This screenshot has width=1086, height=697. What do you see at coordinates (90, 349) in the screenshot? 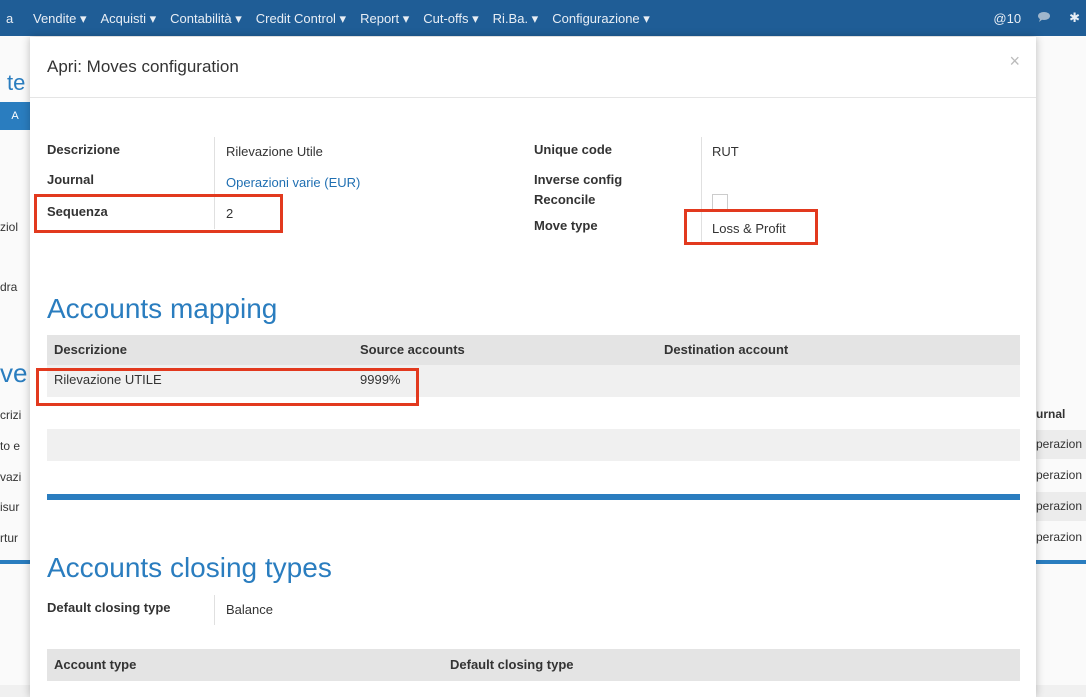
I see `column-header-descrizione: Descrizione` at bounding box center [90, 349].